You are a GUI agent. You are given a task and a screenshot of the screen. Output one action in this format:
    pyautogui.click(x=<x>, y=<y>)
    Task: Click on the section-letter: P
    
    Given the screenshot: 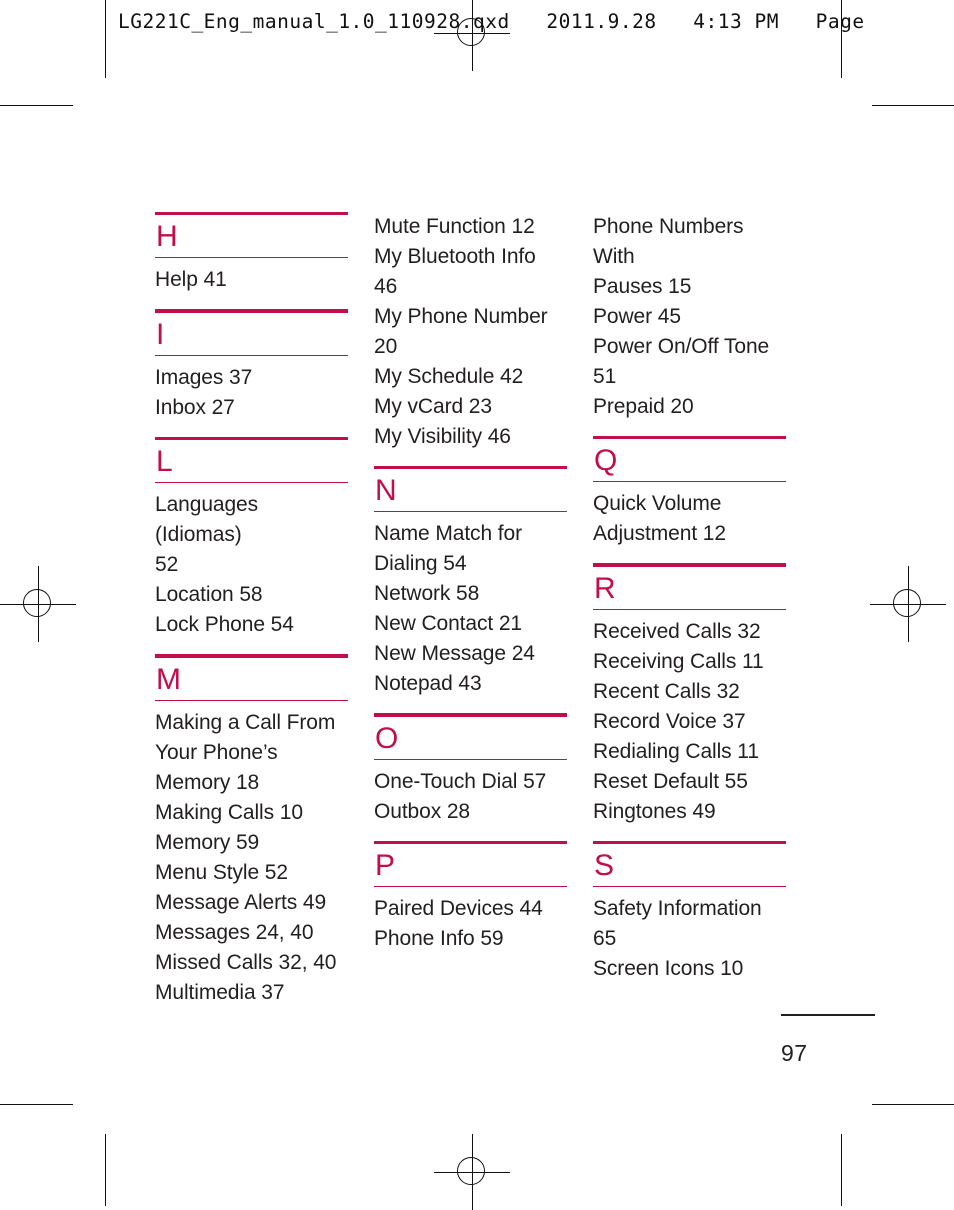 What is the action you would take?
    pyautogui.click(x=385, y=866)
    